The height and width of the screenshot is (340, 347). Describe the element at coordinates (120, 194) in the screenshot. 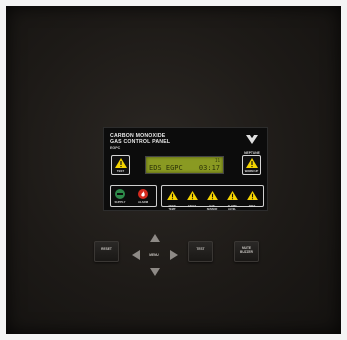

I see `supply-led-icon` at that location.